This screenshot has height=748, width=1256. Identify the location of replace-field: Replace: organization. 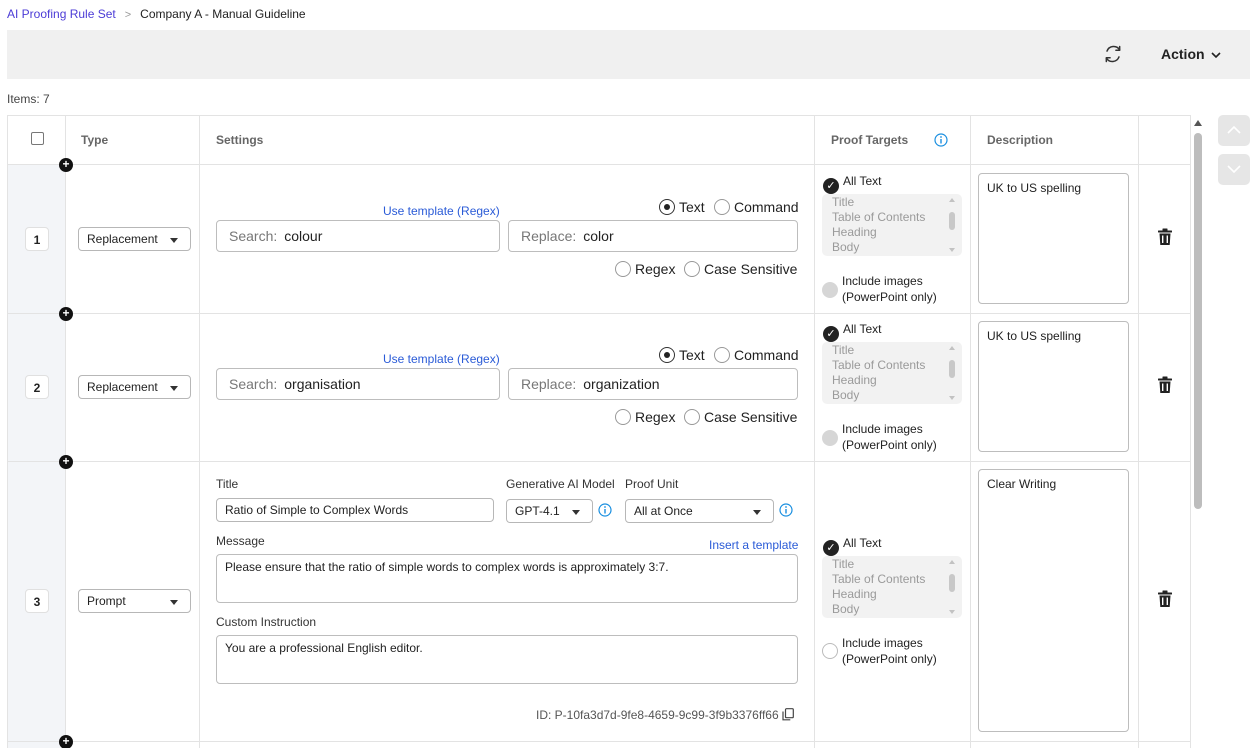
(653, 384).